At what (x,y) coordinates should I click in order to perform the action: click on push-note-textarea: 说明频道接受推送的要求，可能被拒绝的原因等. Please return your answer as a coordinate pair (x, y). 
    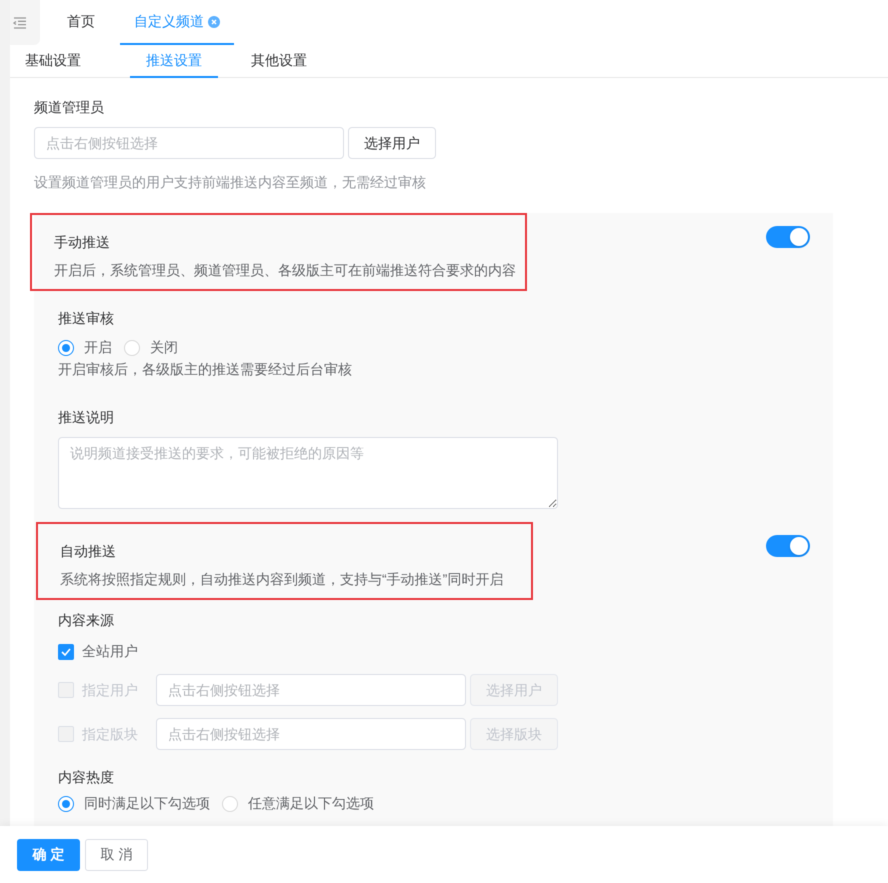
    Looking at the image, I should click on (308, 473).